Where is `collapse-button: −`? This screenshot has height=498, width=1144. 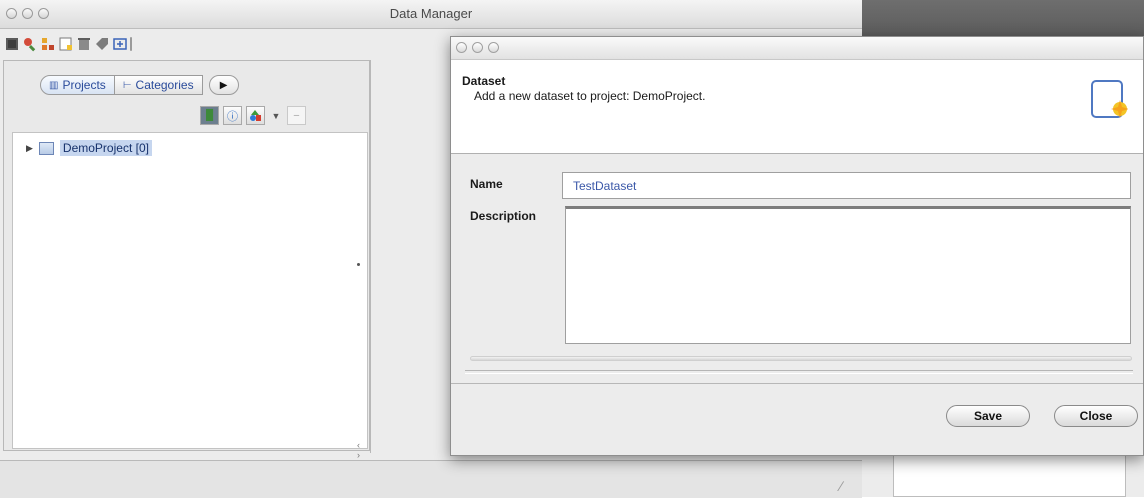
collapse-button: − is located at coordinates (296, 115).